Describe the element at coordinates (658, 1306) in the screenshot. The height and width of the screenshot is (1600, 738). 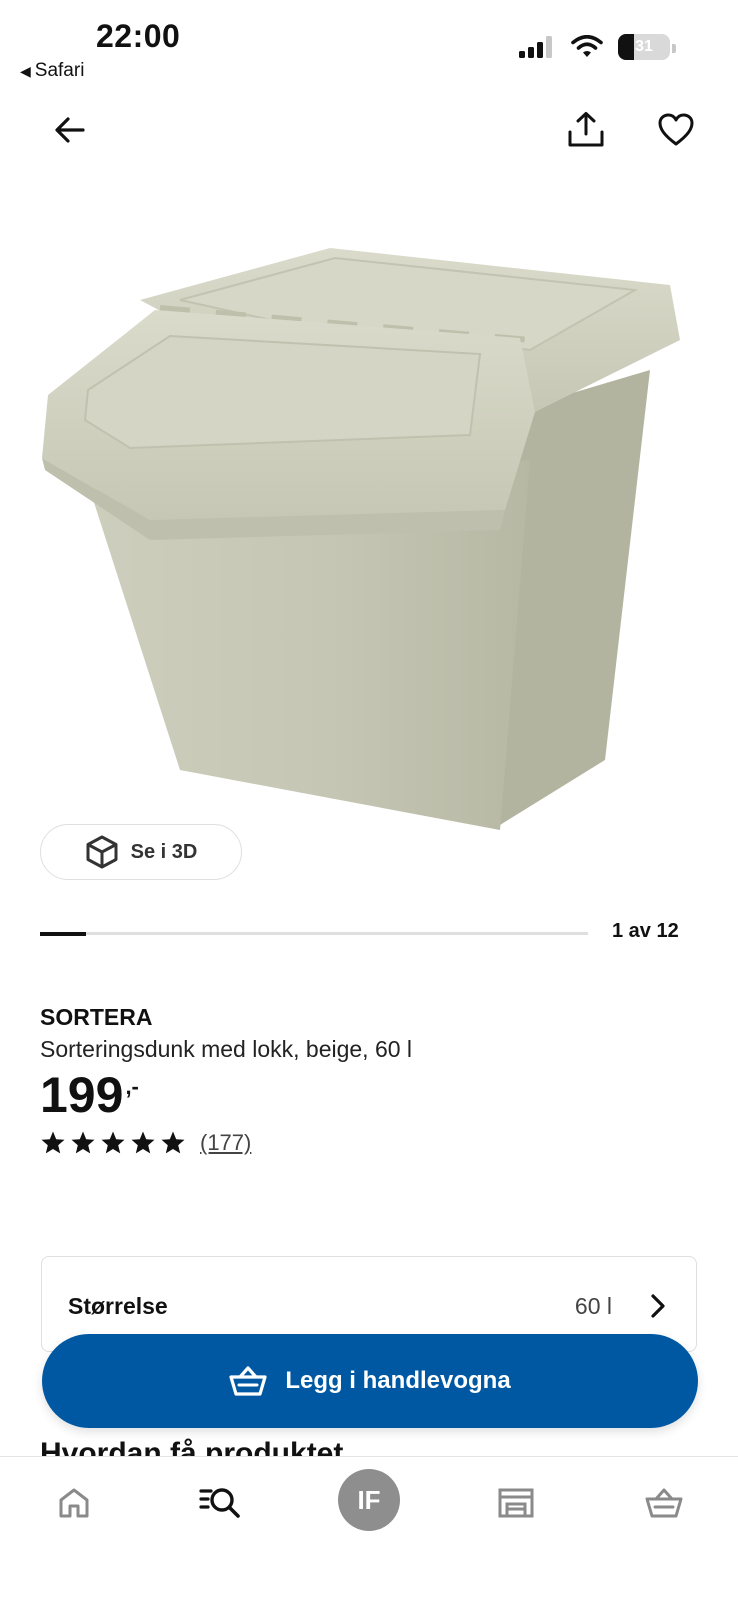
I see `chevron-right-icon` at that location.